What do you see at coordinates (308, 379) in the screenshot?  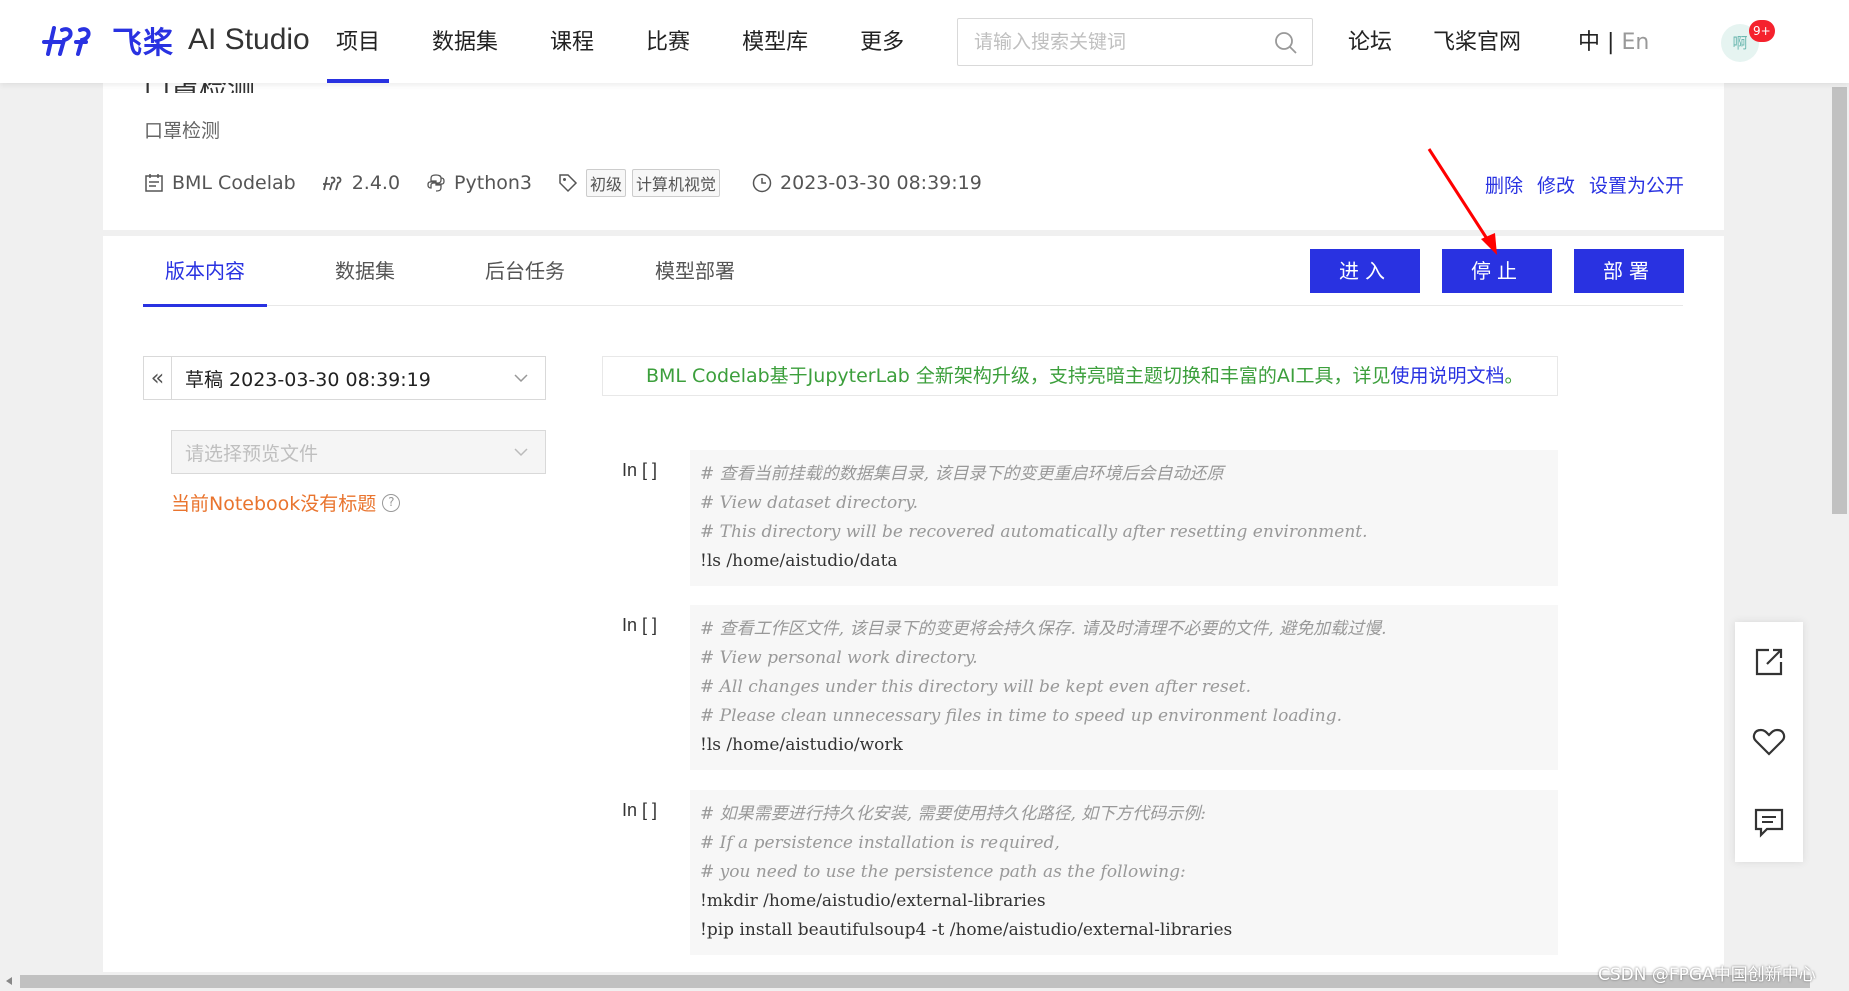 I see `version-selected: 草稿 2023-03-30 08:39:19` at bounding box center [308, 379].